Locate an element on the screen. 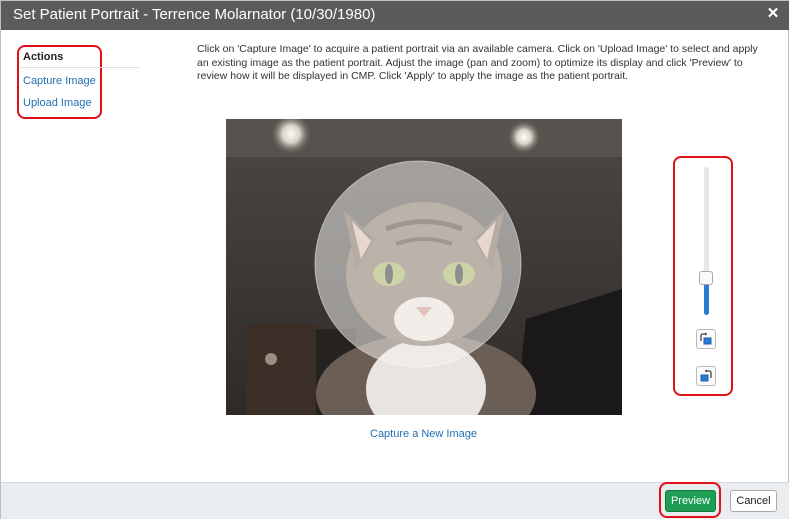  upload-image-link: Upload Image is located at coordinates (57, 103).